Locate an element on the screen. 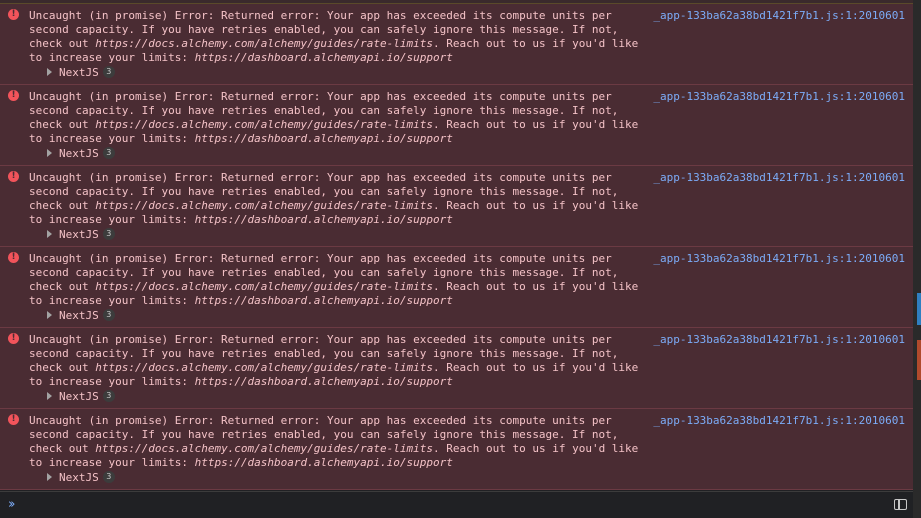  sidebar-toggle-icon is located at coordinates (900, 504).